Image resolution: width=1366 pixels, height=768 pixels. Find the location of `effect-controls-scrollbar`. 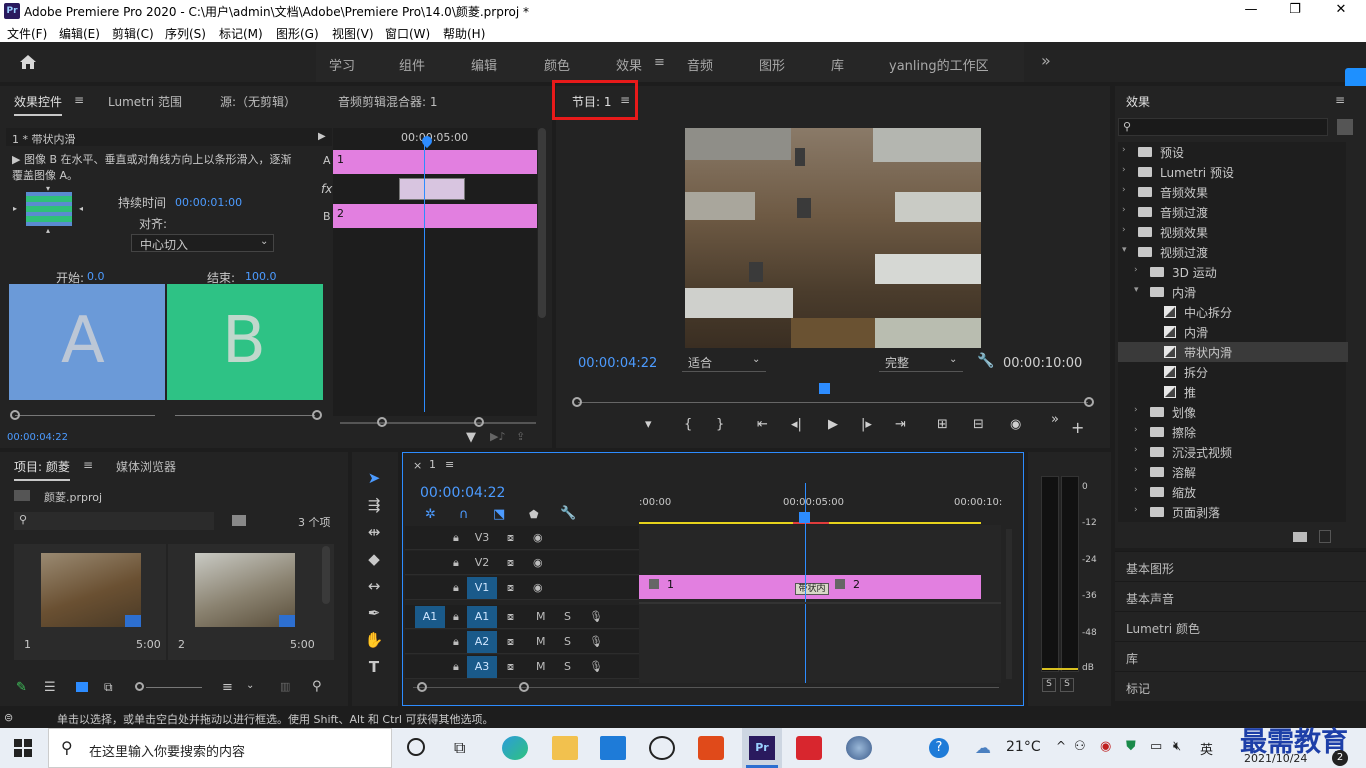

effect-controls-scrollbar is located at coordinates (542, 223).